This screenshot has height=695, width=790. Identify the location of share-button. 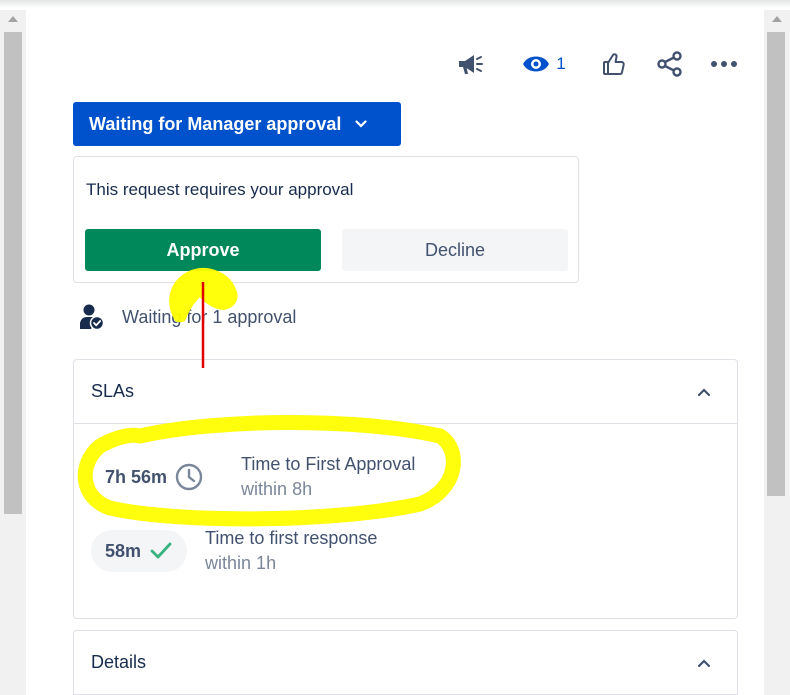
(670, 64).